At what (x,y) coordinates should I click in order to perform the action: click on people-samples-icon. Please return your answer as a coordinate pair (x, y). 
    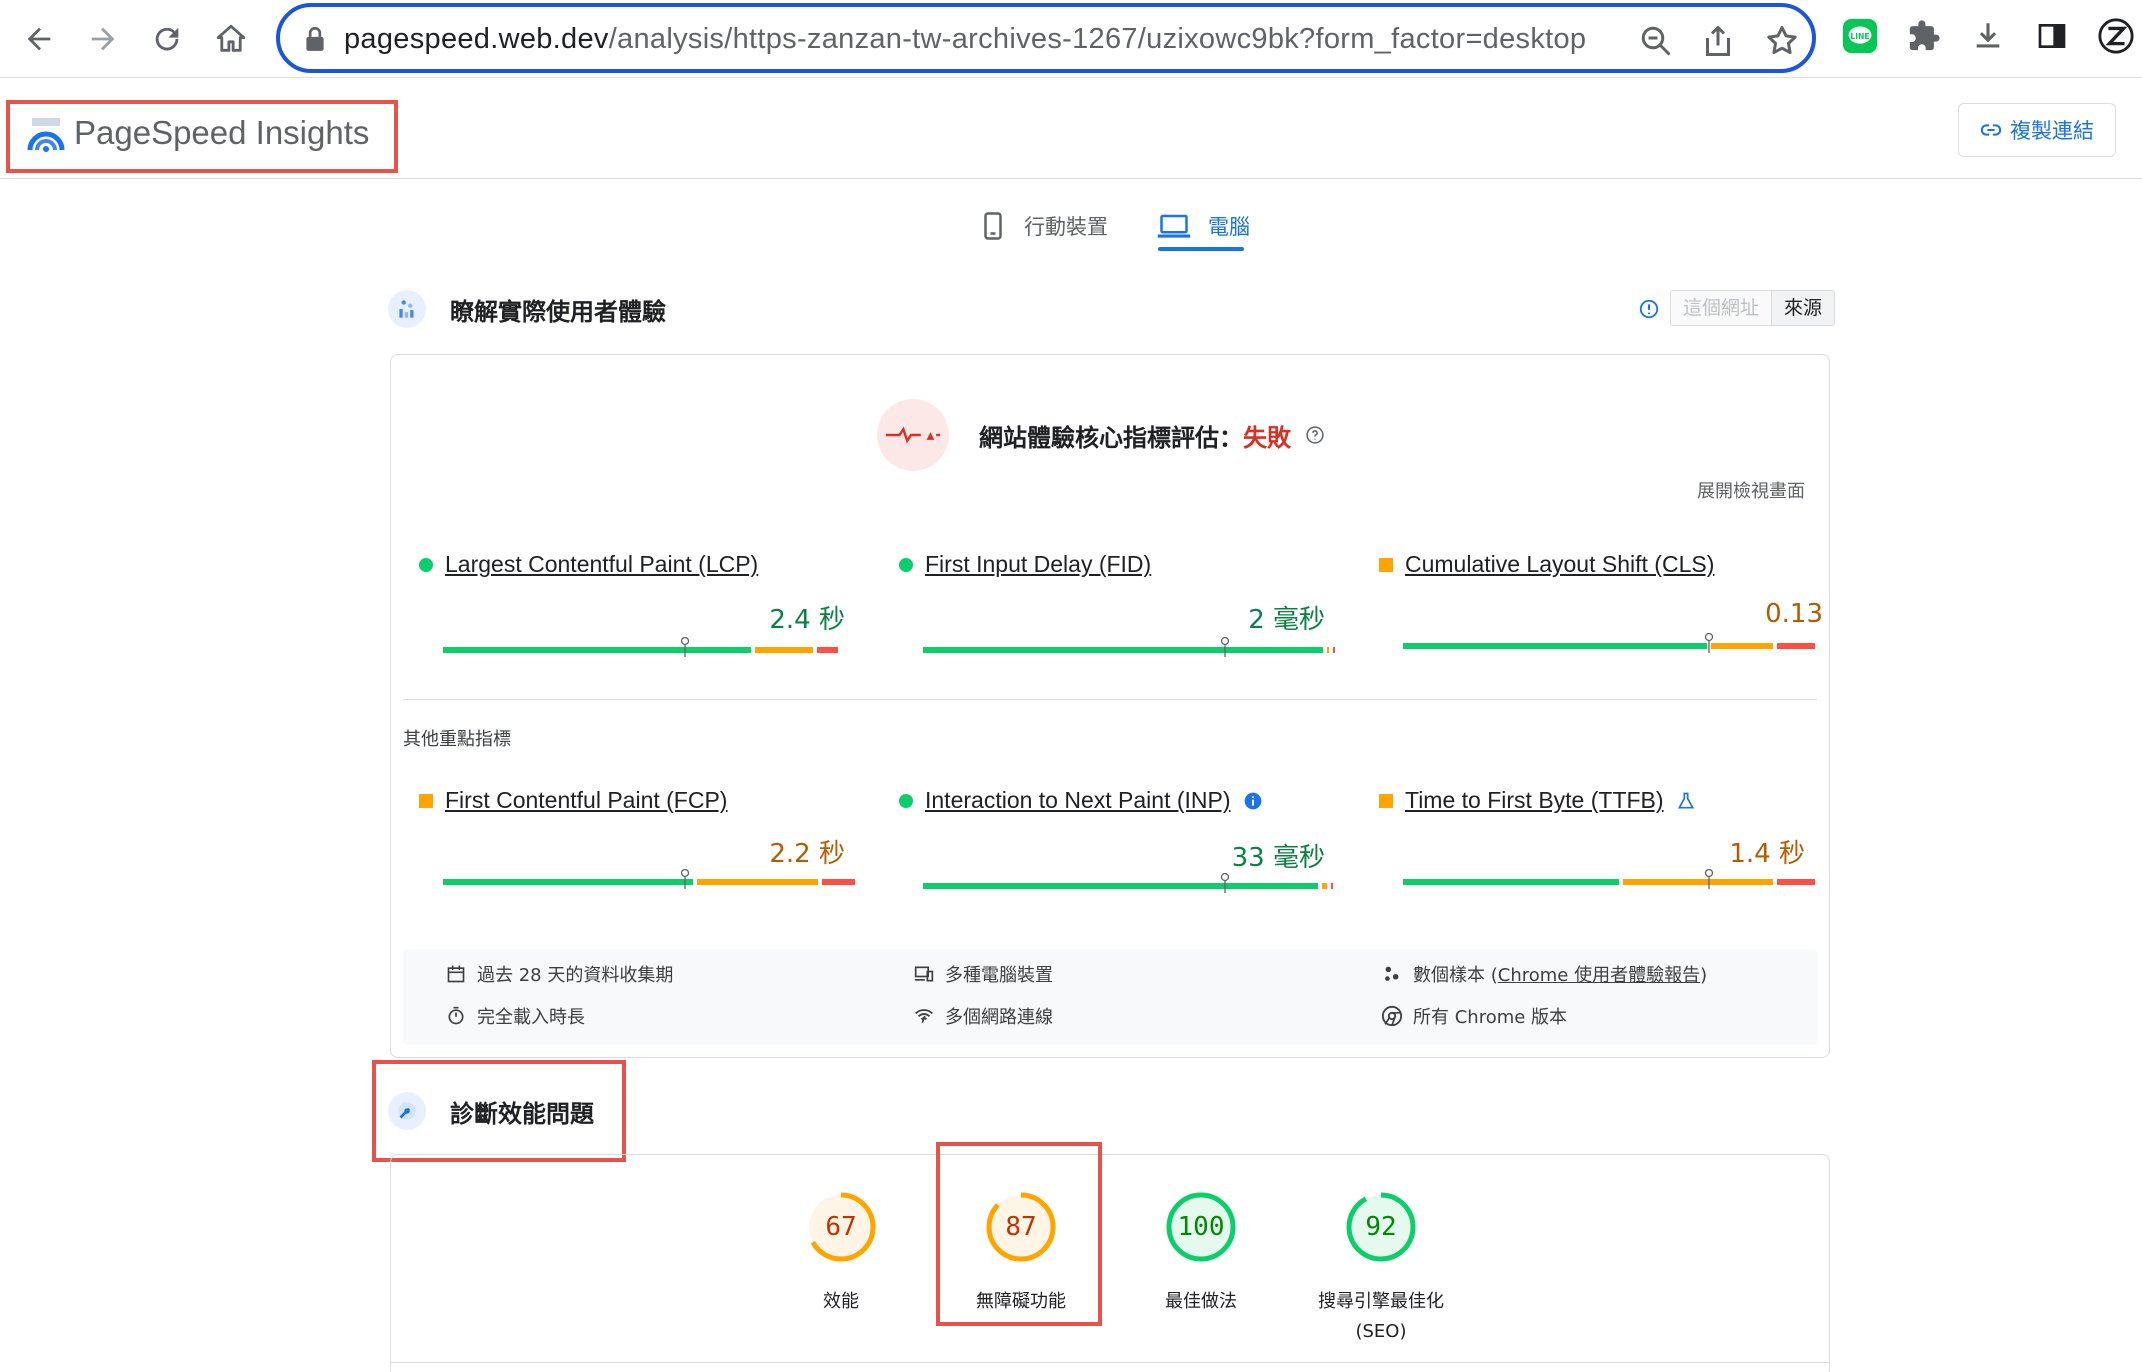
    Looking at the image, I should click on (1392, 974).